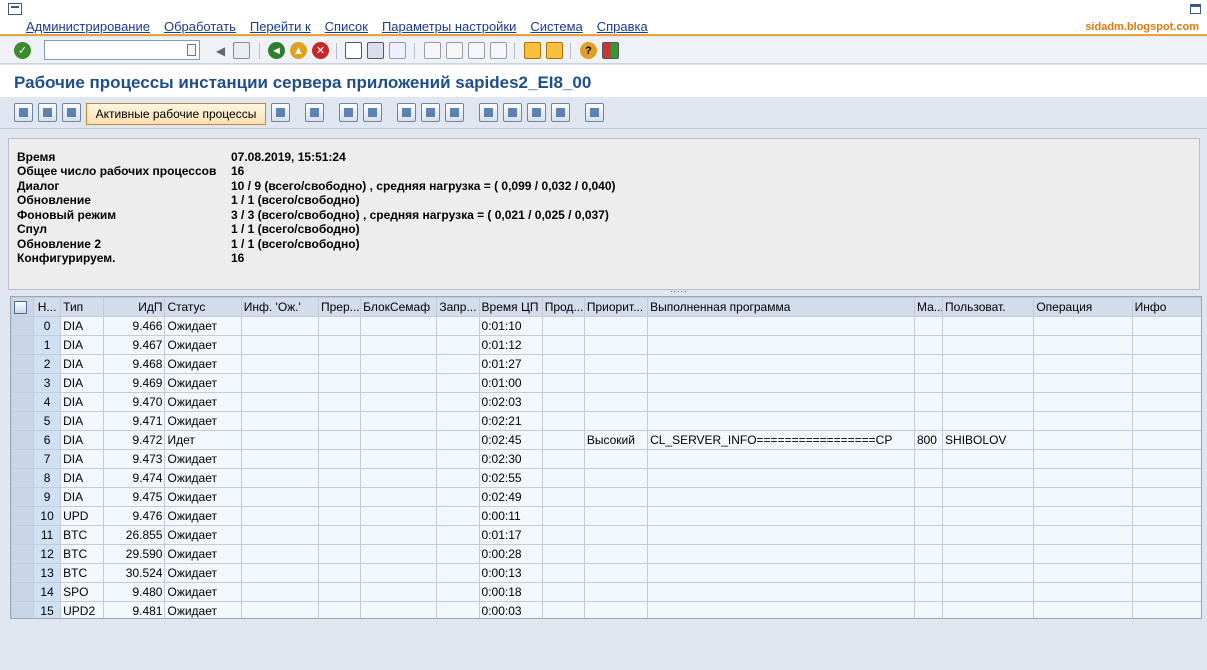 This screenshot has width=1207, height=670. What do you see at coordinates (220, 50) in the screenshot?
I see `arrow-left-icon: ◀` at bounding box center [220, 50].